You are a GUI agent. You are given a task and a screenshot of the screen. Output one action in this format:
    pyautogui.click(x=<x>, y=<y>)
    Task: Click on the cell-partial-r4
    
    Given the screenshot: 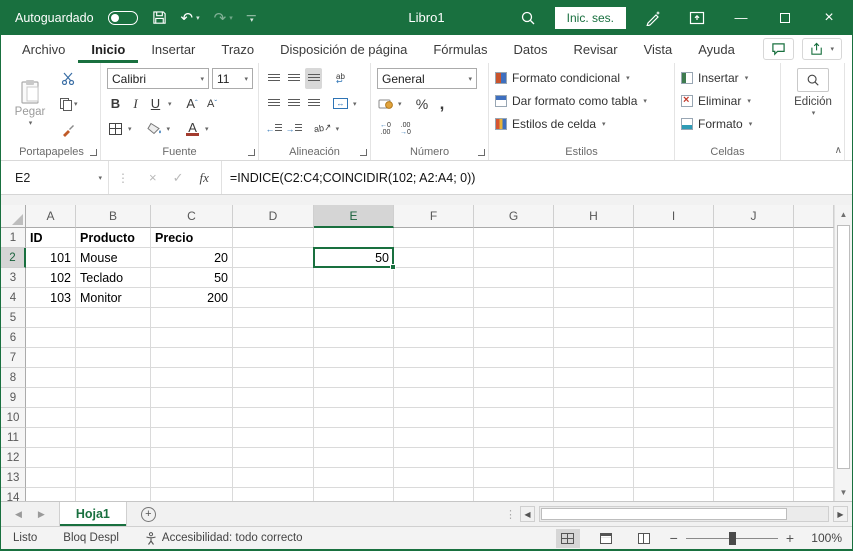 What is the action you would take?
    pyautogui.click(x=814, y=298)
    